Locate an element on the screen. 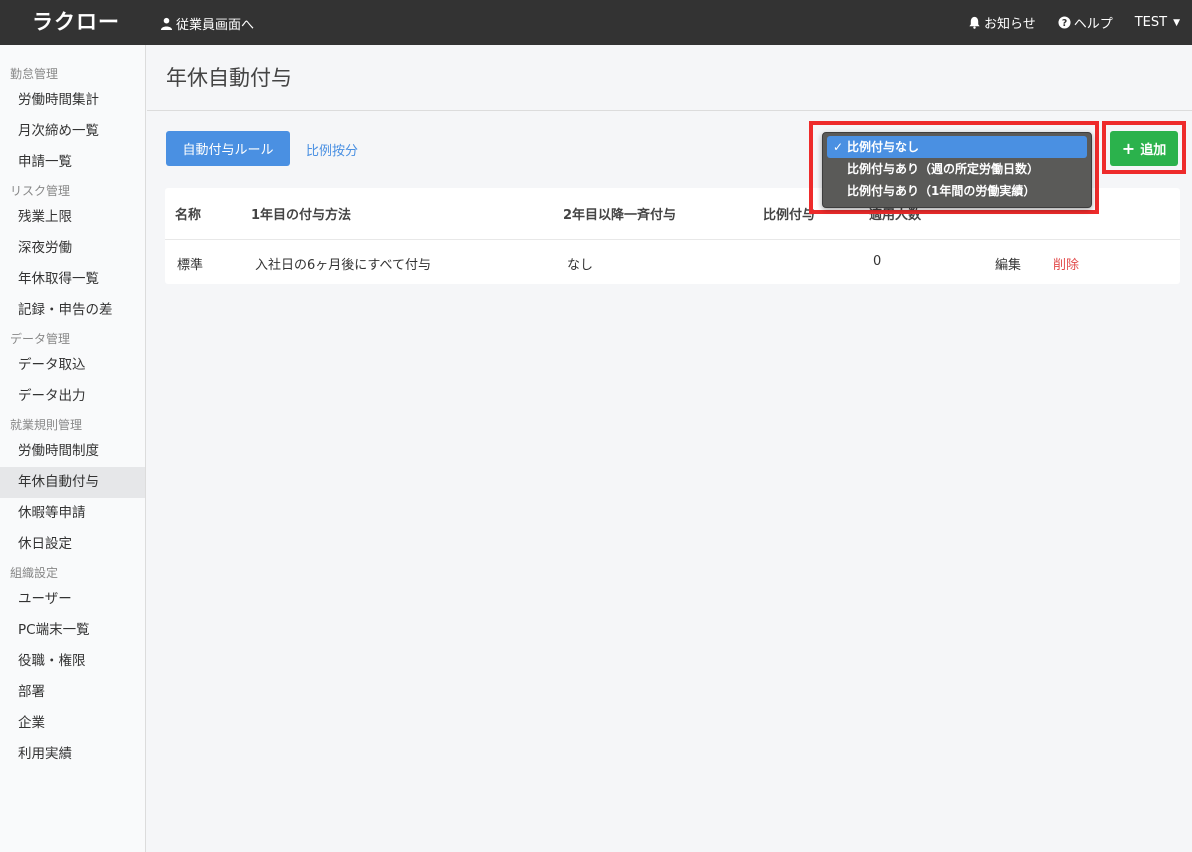  sidebar-item-requests: 申請一覧 is located at coordinates (72, 162).